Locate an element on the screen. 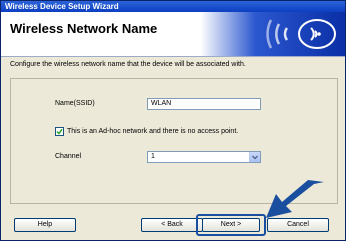 Image resolution: width=350 pixels, height=242 pixels. checkmark-icon is located at coordinates (59, 131).